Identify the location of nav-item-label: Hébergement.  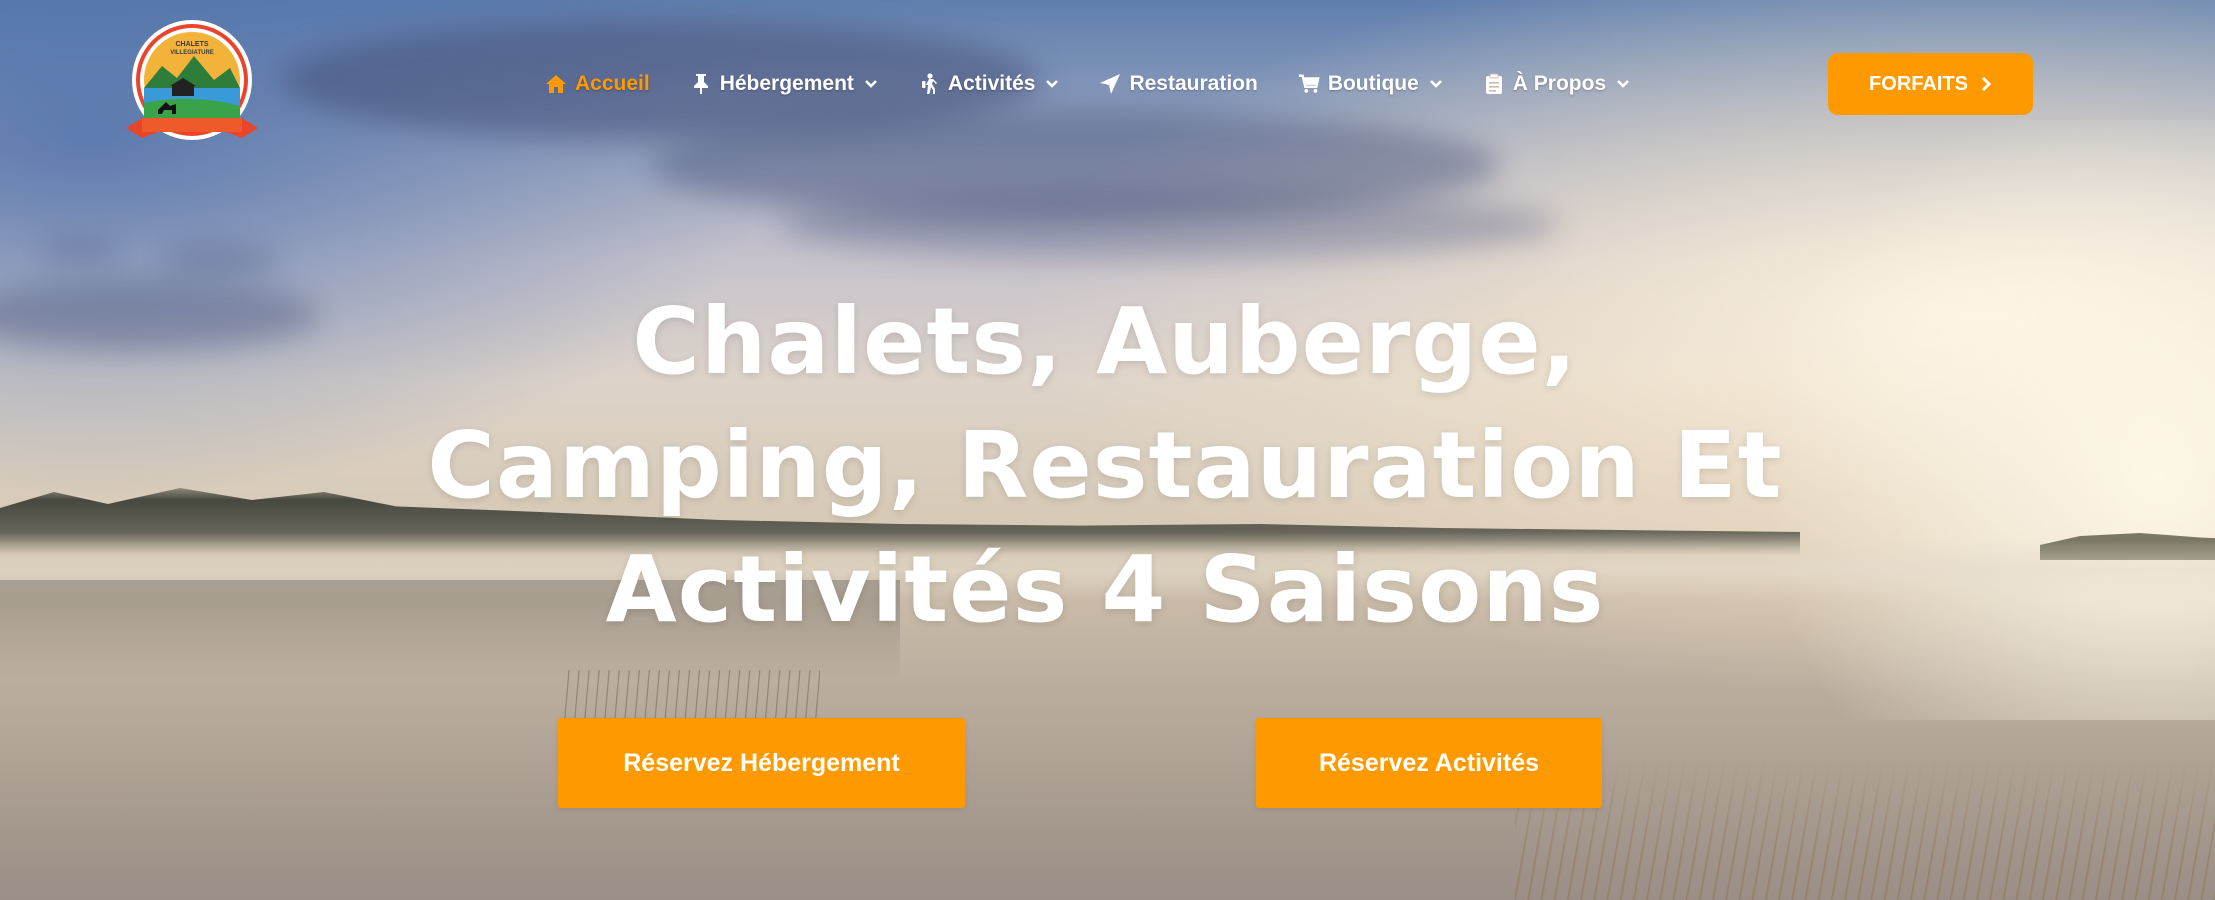
(786, 83).